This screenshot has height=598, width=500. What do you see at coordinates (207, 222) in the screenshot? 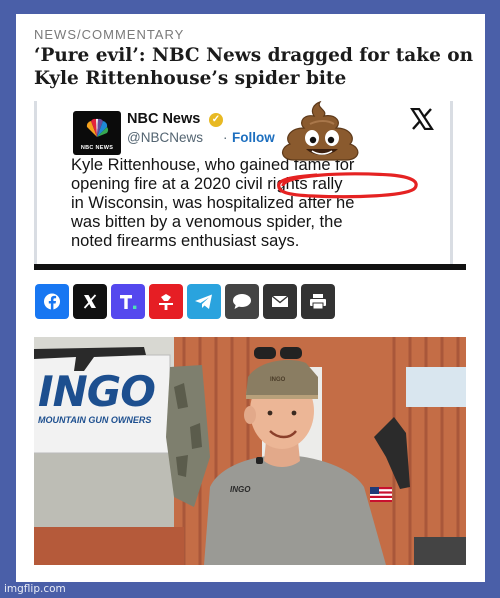
I see `tweet-text-line: was bitten by a venomous spider, the` at bounding box center [207, 222].